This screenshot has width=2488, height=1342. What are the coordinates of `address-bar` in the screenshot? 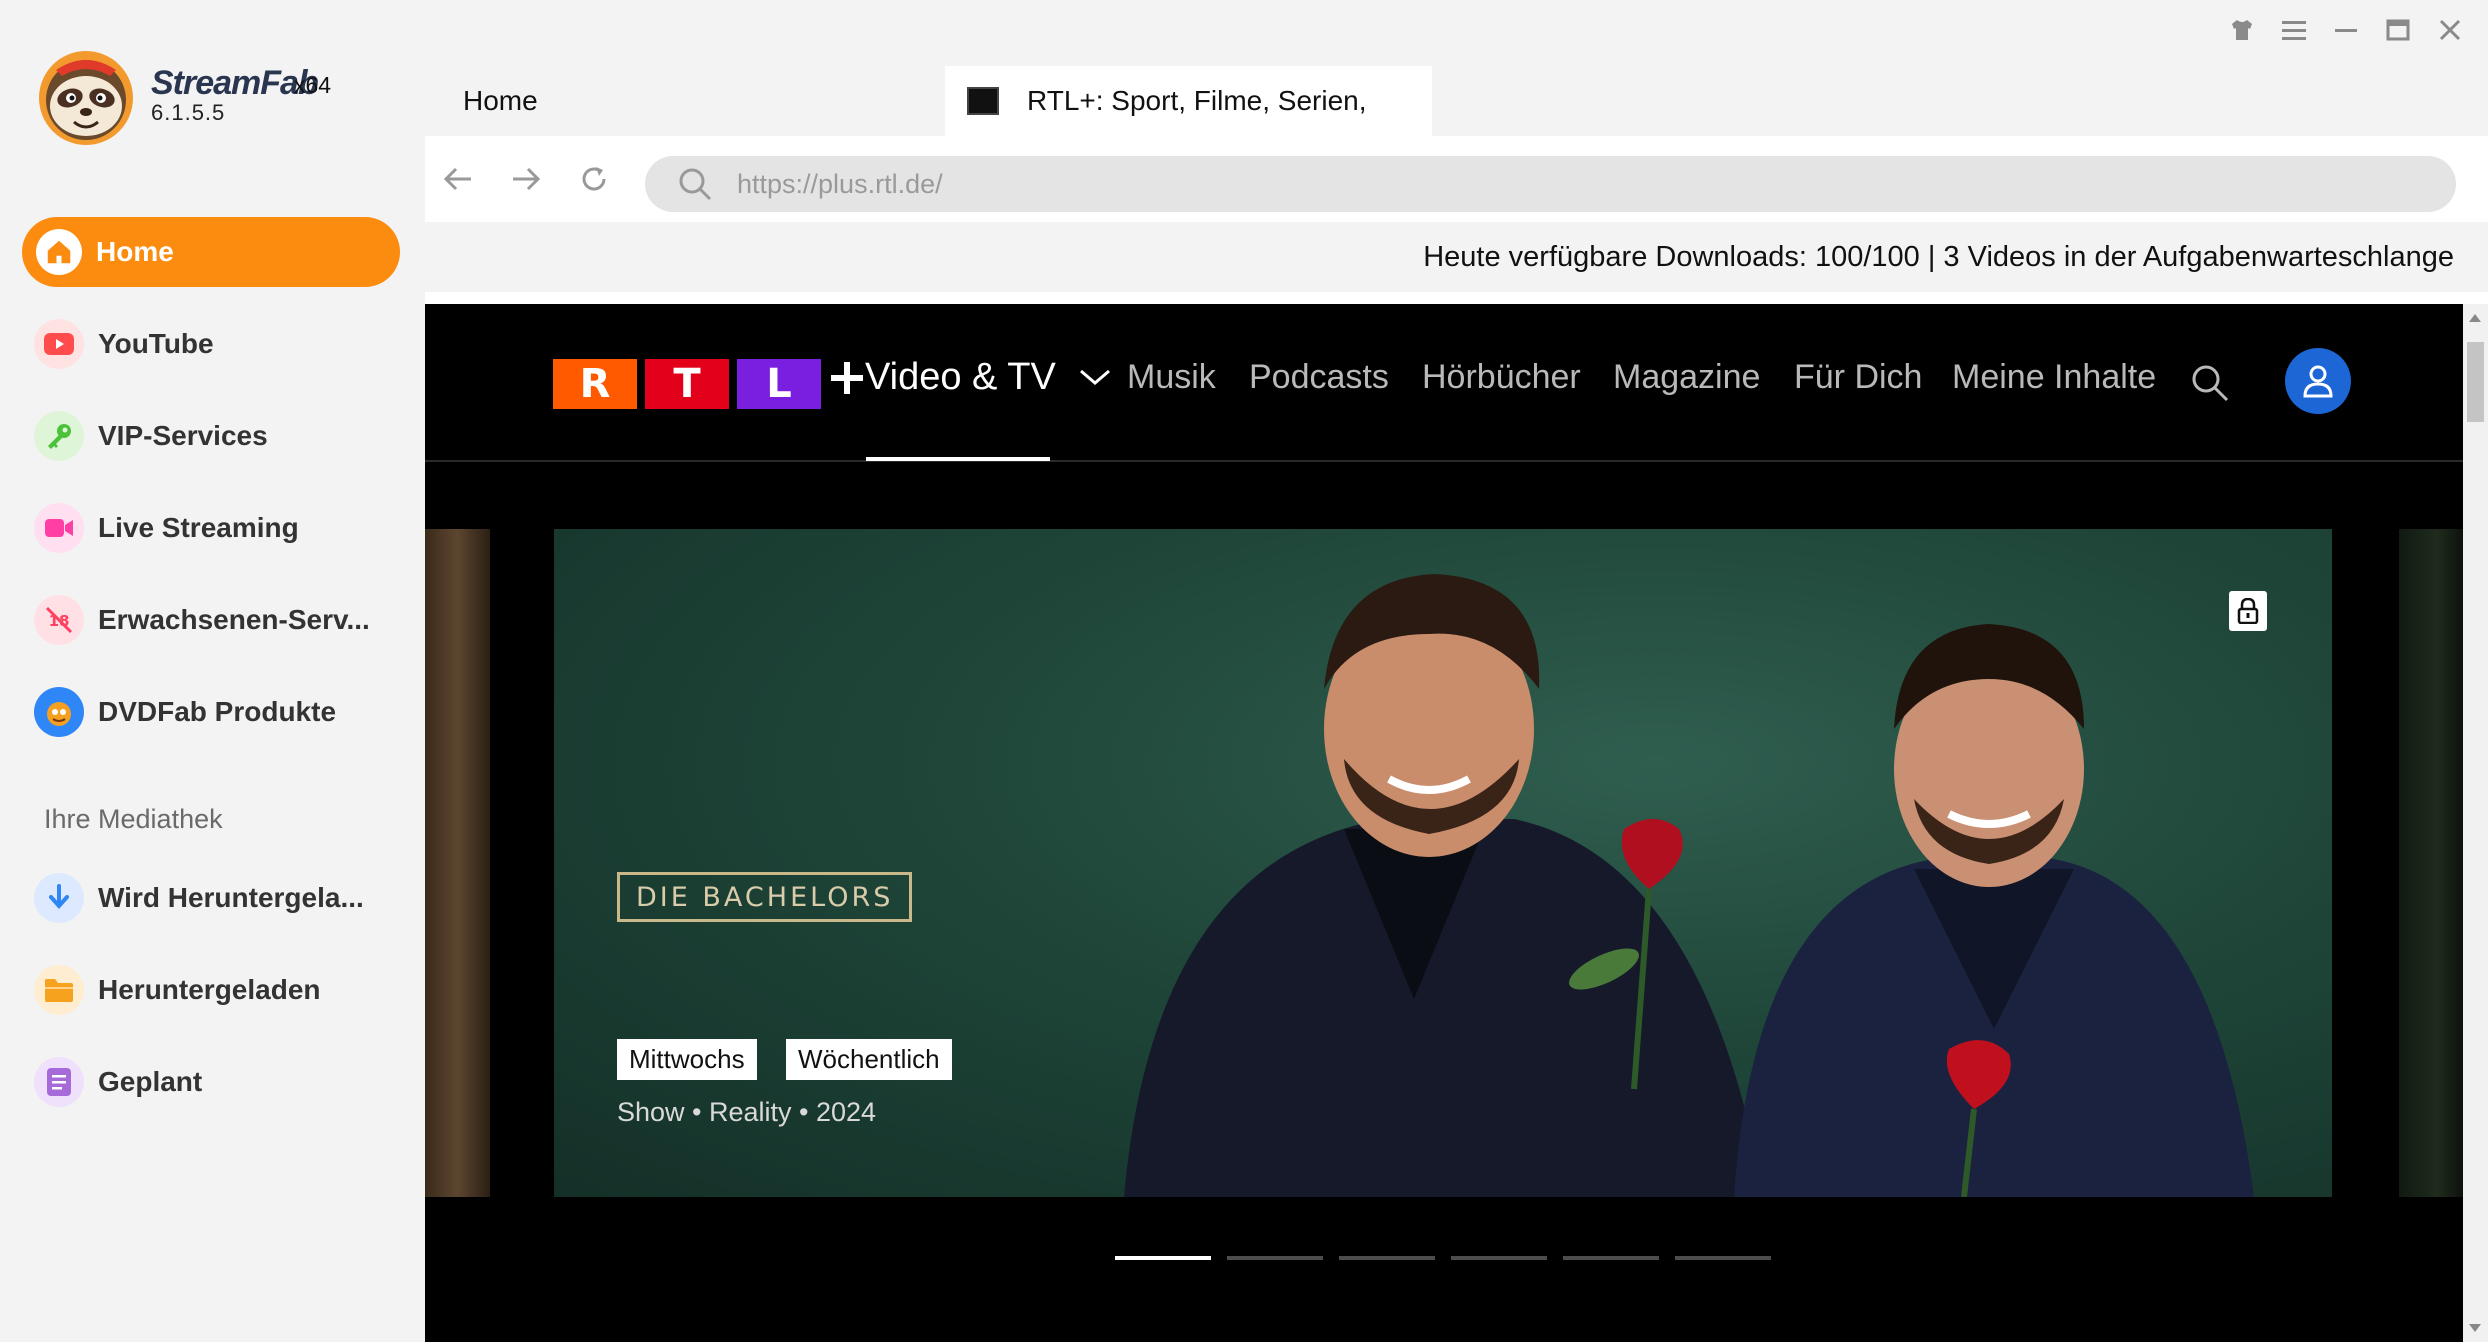 It's located at (1456, 179).